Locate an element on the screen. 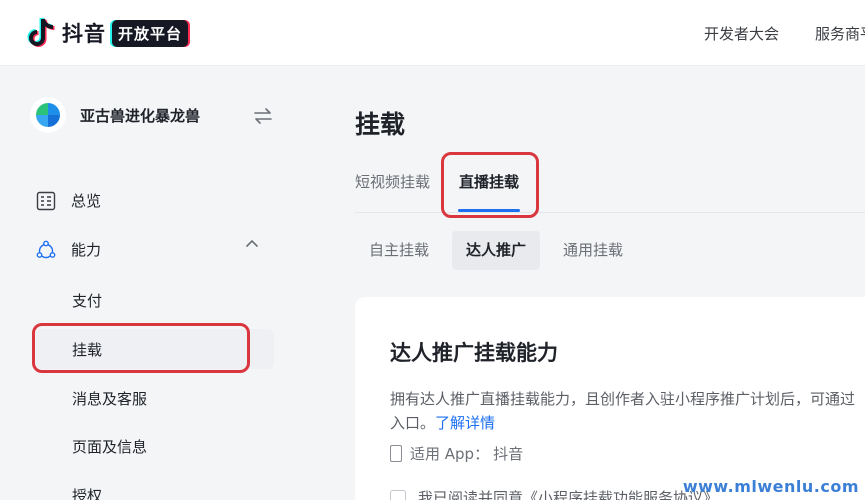 The image size is (865, 500). top-nav: 开发者大会 服务商平 is located at coordinates (766, 33).